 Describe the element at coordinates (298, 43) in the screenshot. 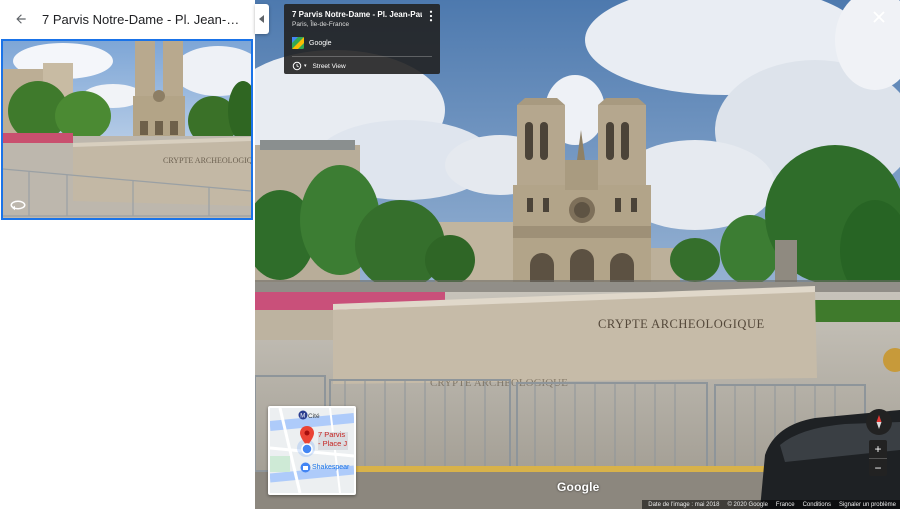

I see `google-maps-icon` at that location.